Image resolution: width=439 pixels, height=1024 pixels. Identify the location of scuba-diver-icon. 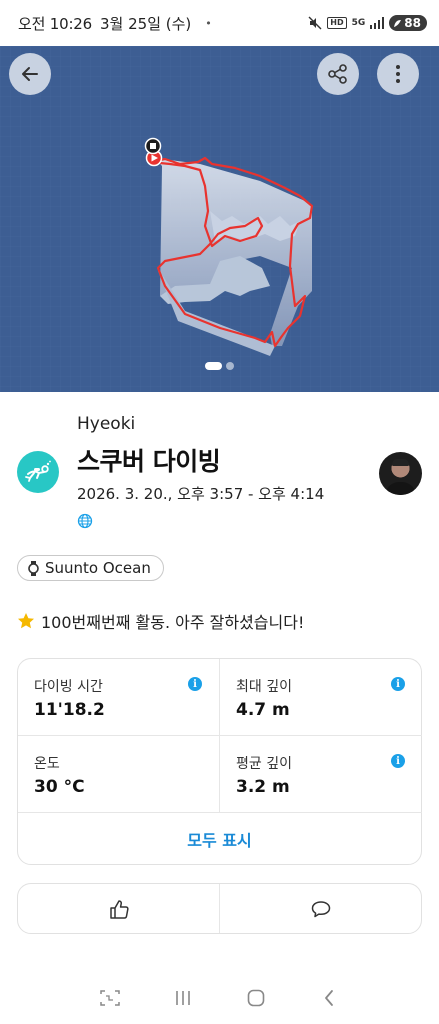
(38, 472).